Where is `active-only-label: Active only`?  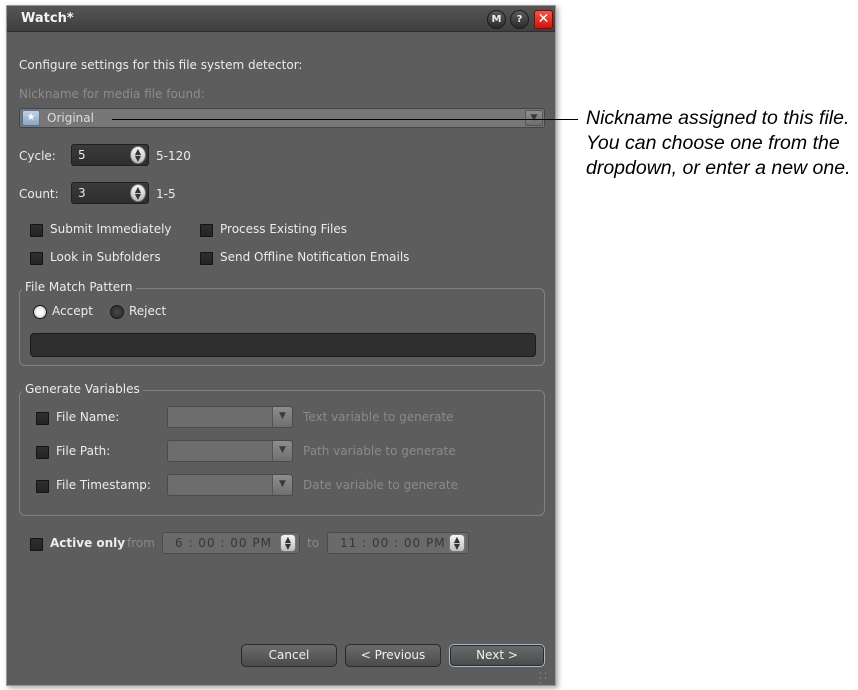 active-only-label: Active only is located at coordinates (87, 543).